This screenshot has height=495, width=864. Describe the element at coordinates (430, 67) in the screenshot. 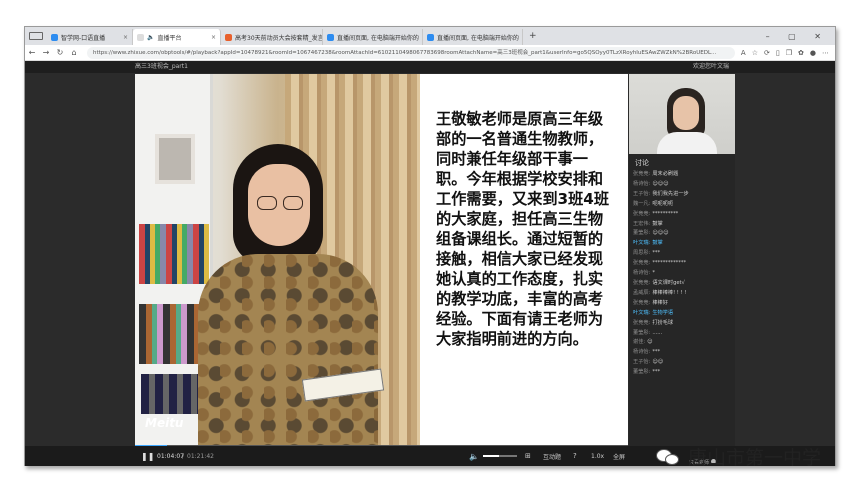

I see `player-header: 高三3班视会_part1 欢迎您叶文瑞` at that location.